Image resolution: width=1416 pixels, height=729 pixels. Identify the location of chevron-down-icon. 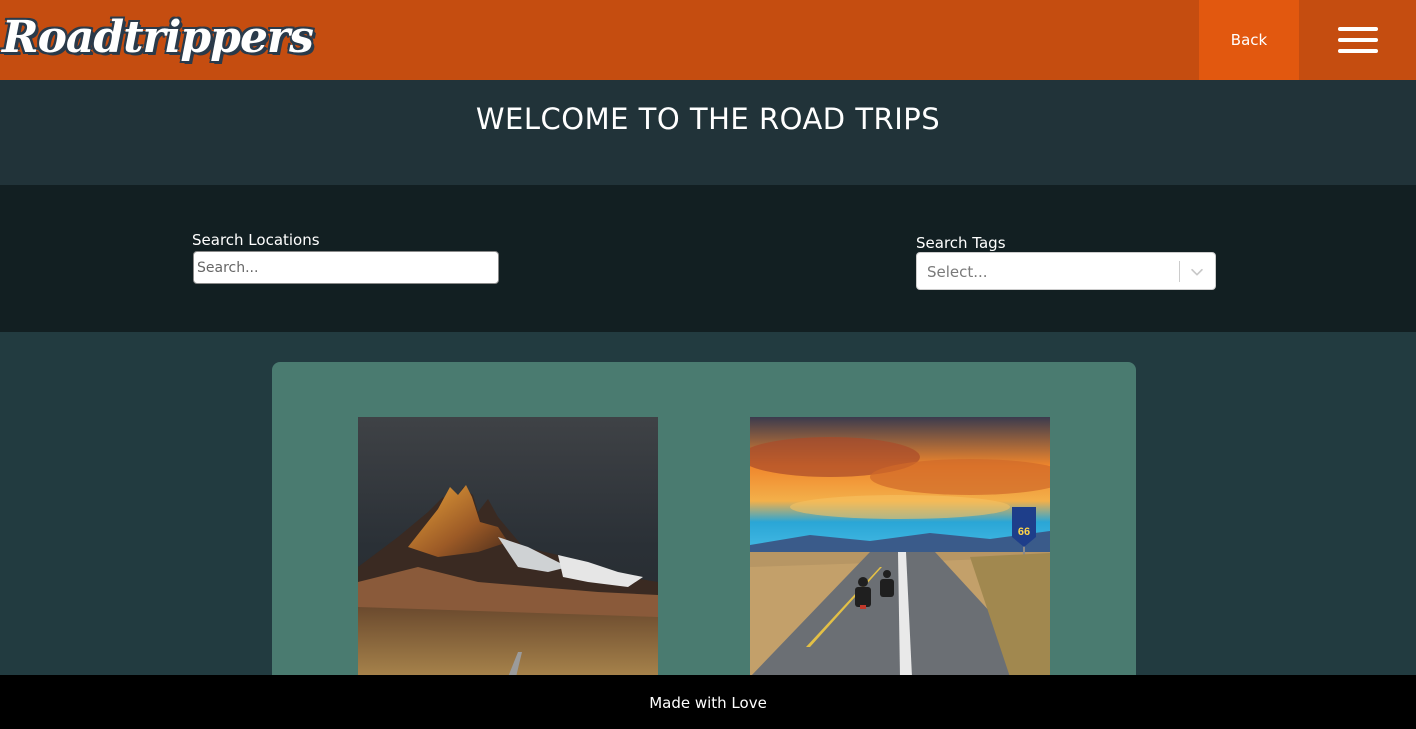
(1197, 272).